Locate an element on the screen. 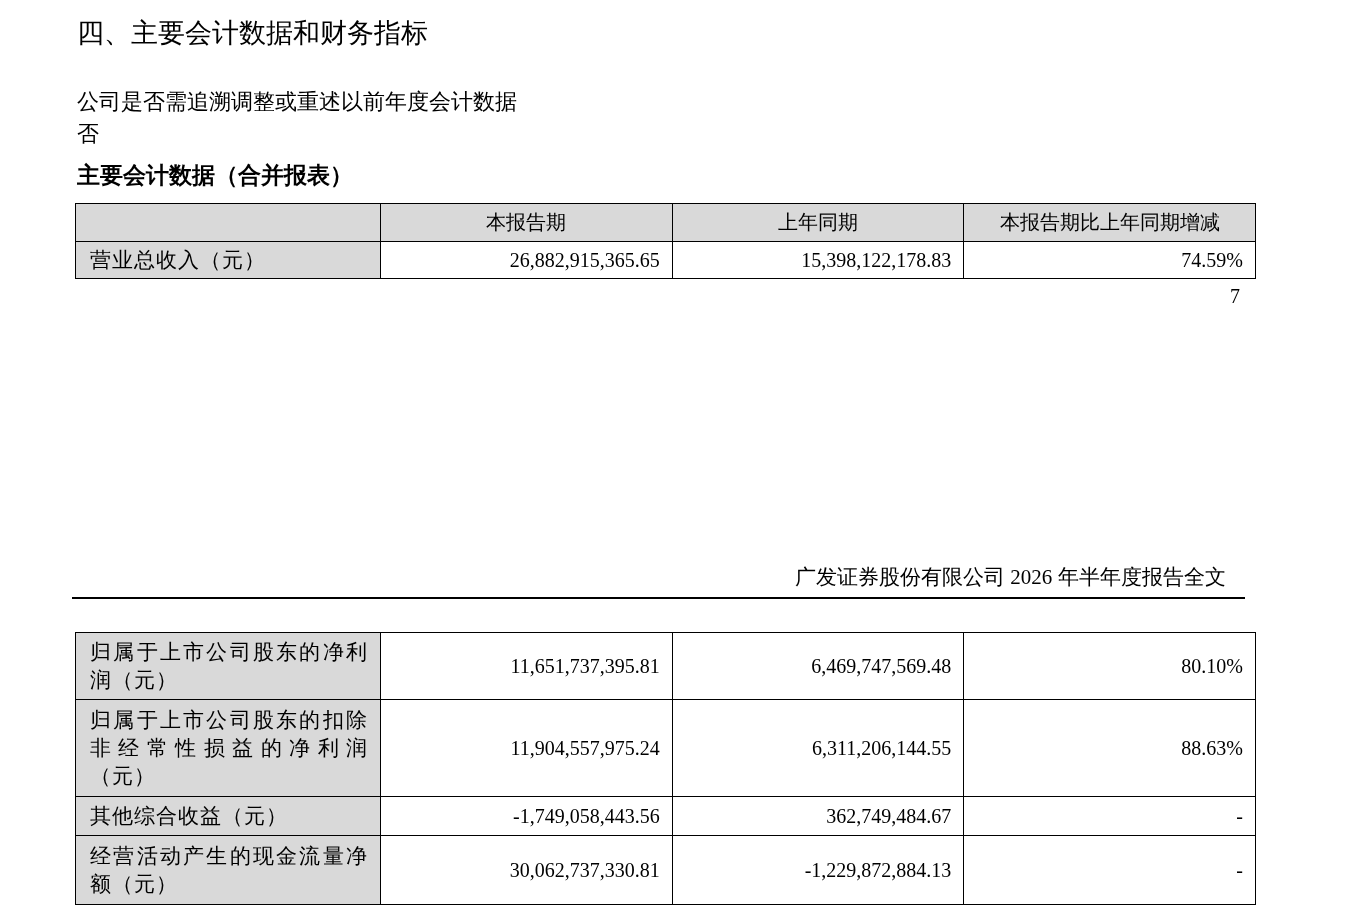 The image size is (1364, 912). table-cell: -1,229,872,884.13 is located at coordinates (818, 870).